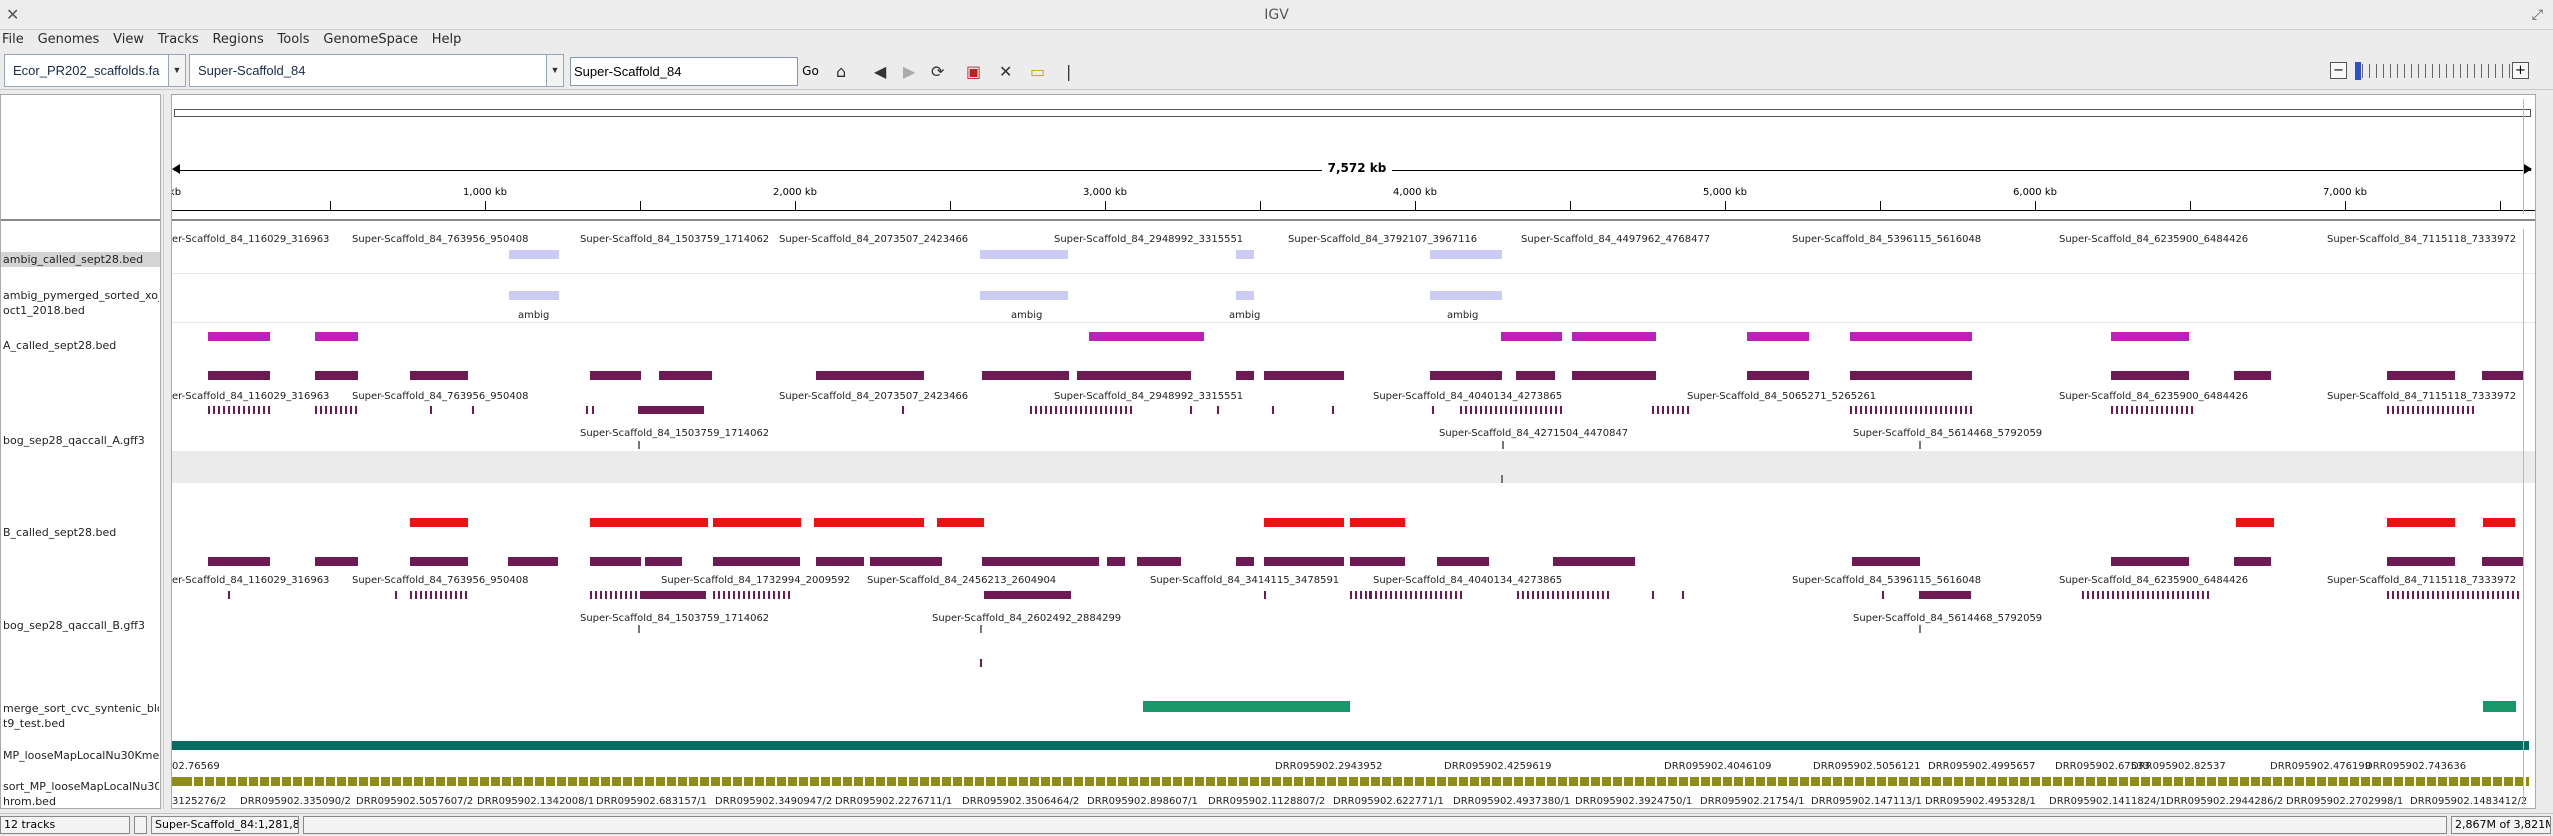 This screenshot has width=2553, height=836. What do you see at coordinates (81, 801) in the screenshot?
I see `track-name: hrom.bed` at bounding box center [81, 801].